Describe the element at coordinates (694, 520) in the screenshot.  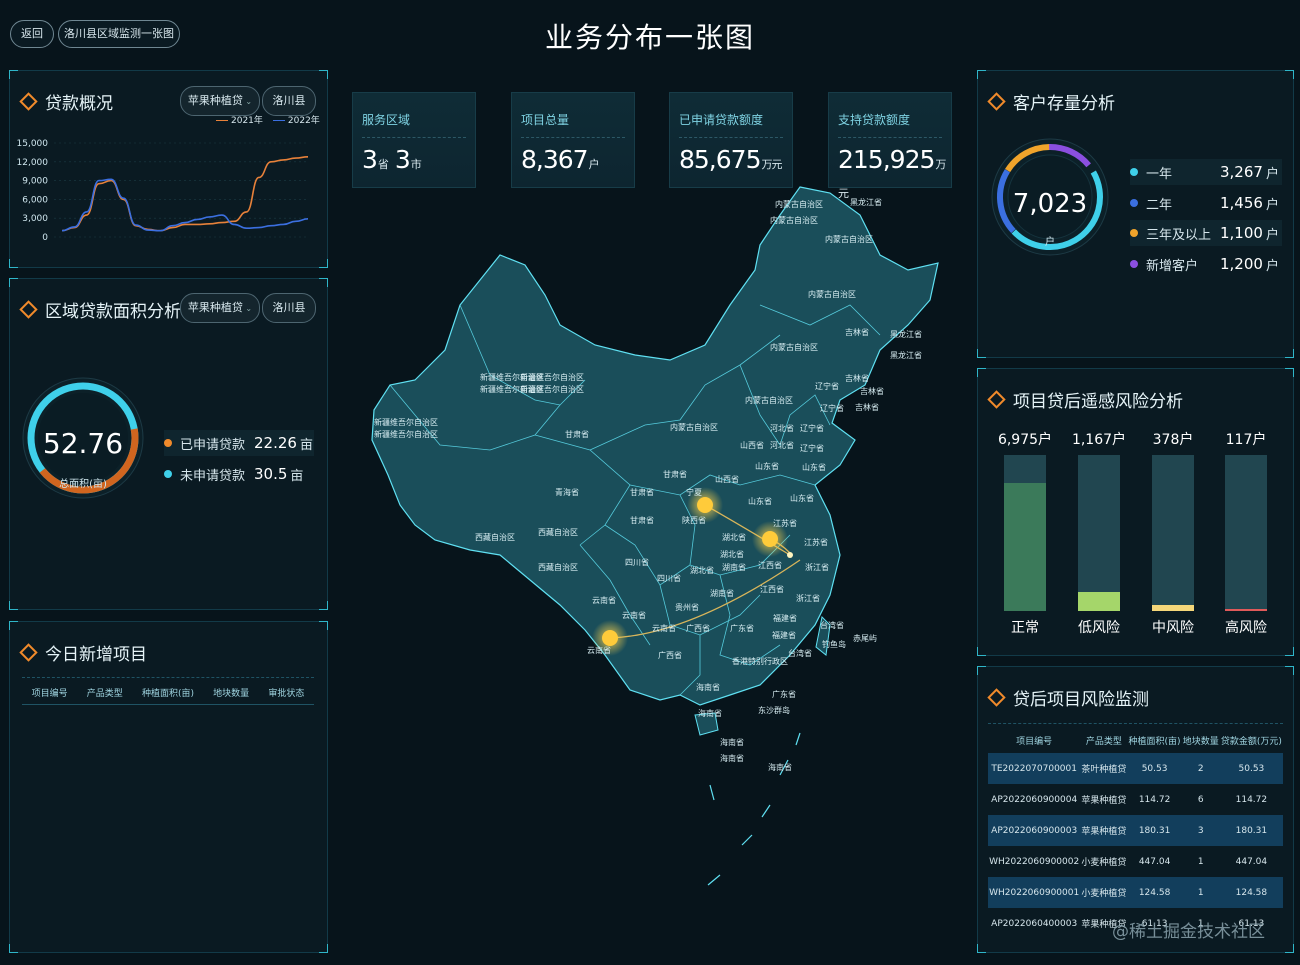
I see `map-region-label: 陕西省` at that location.